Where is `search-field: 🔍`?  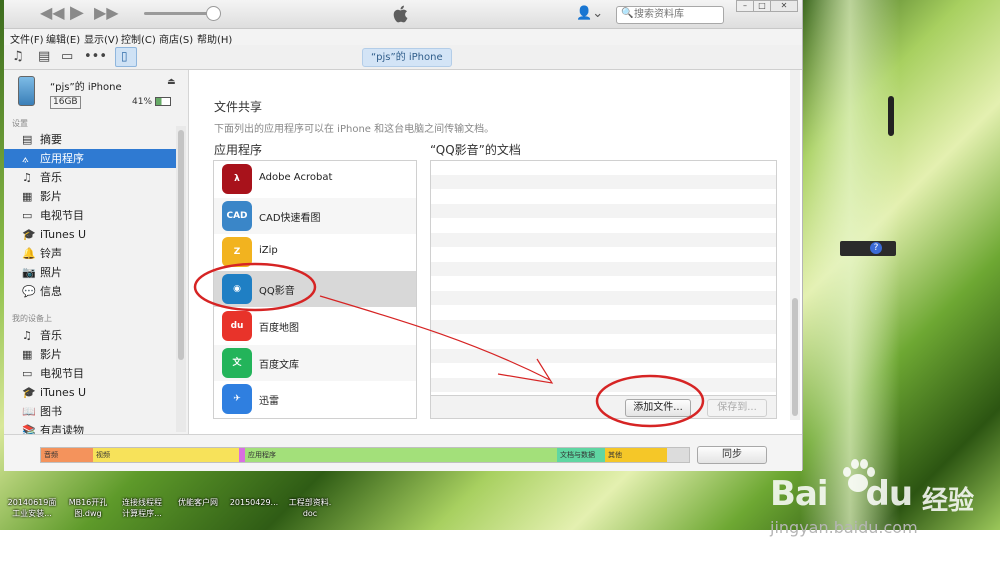
search-field: 🔍 is located at coordinates (670, 15).